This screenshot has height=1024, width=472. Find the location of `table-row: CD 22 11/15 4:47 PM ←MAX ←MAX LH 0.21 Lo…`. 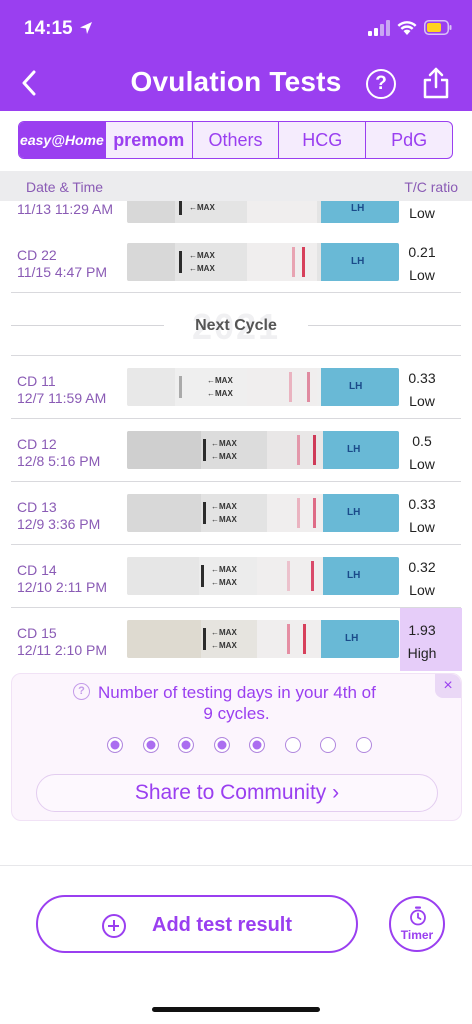

table-row: CD 22 11/15 4:47 PM ←MAX ←MAX LH 0.21 Lo… is located at coordinates (236, 262).